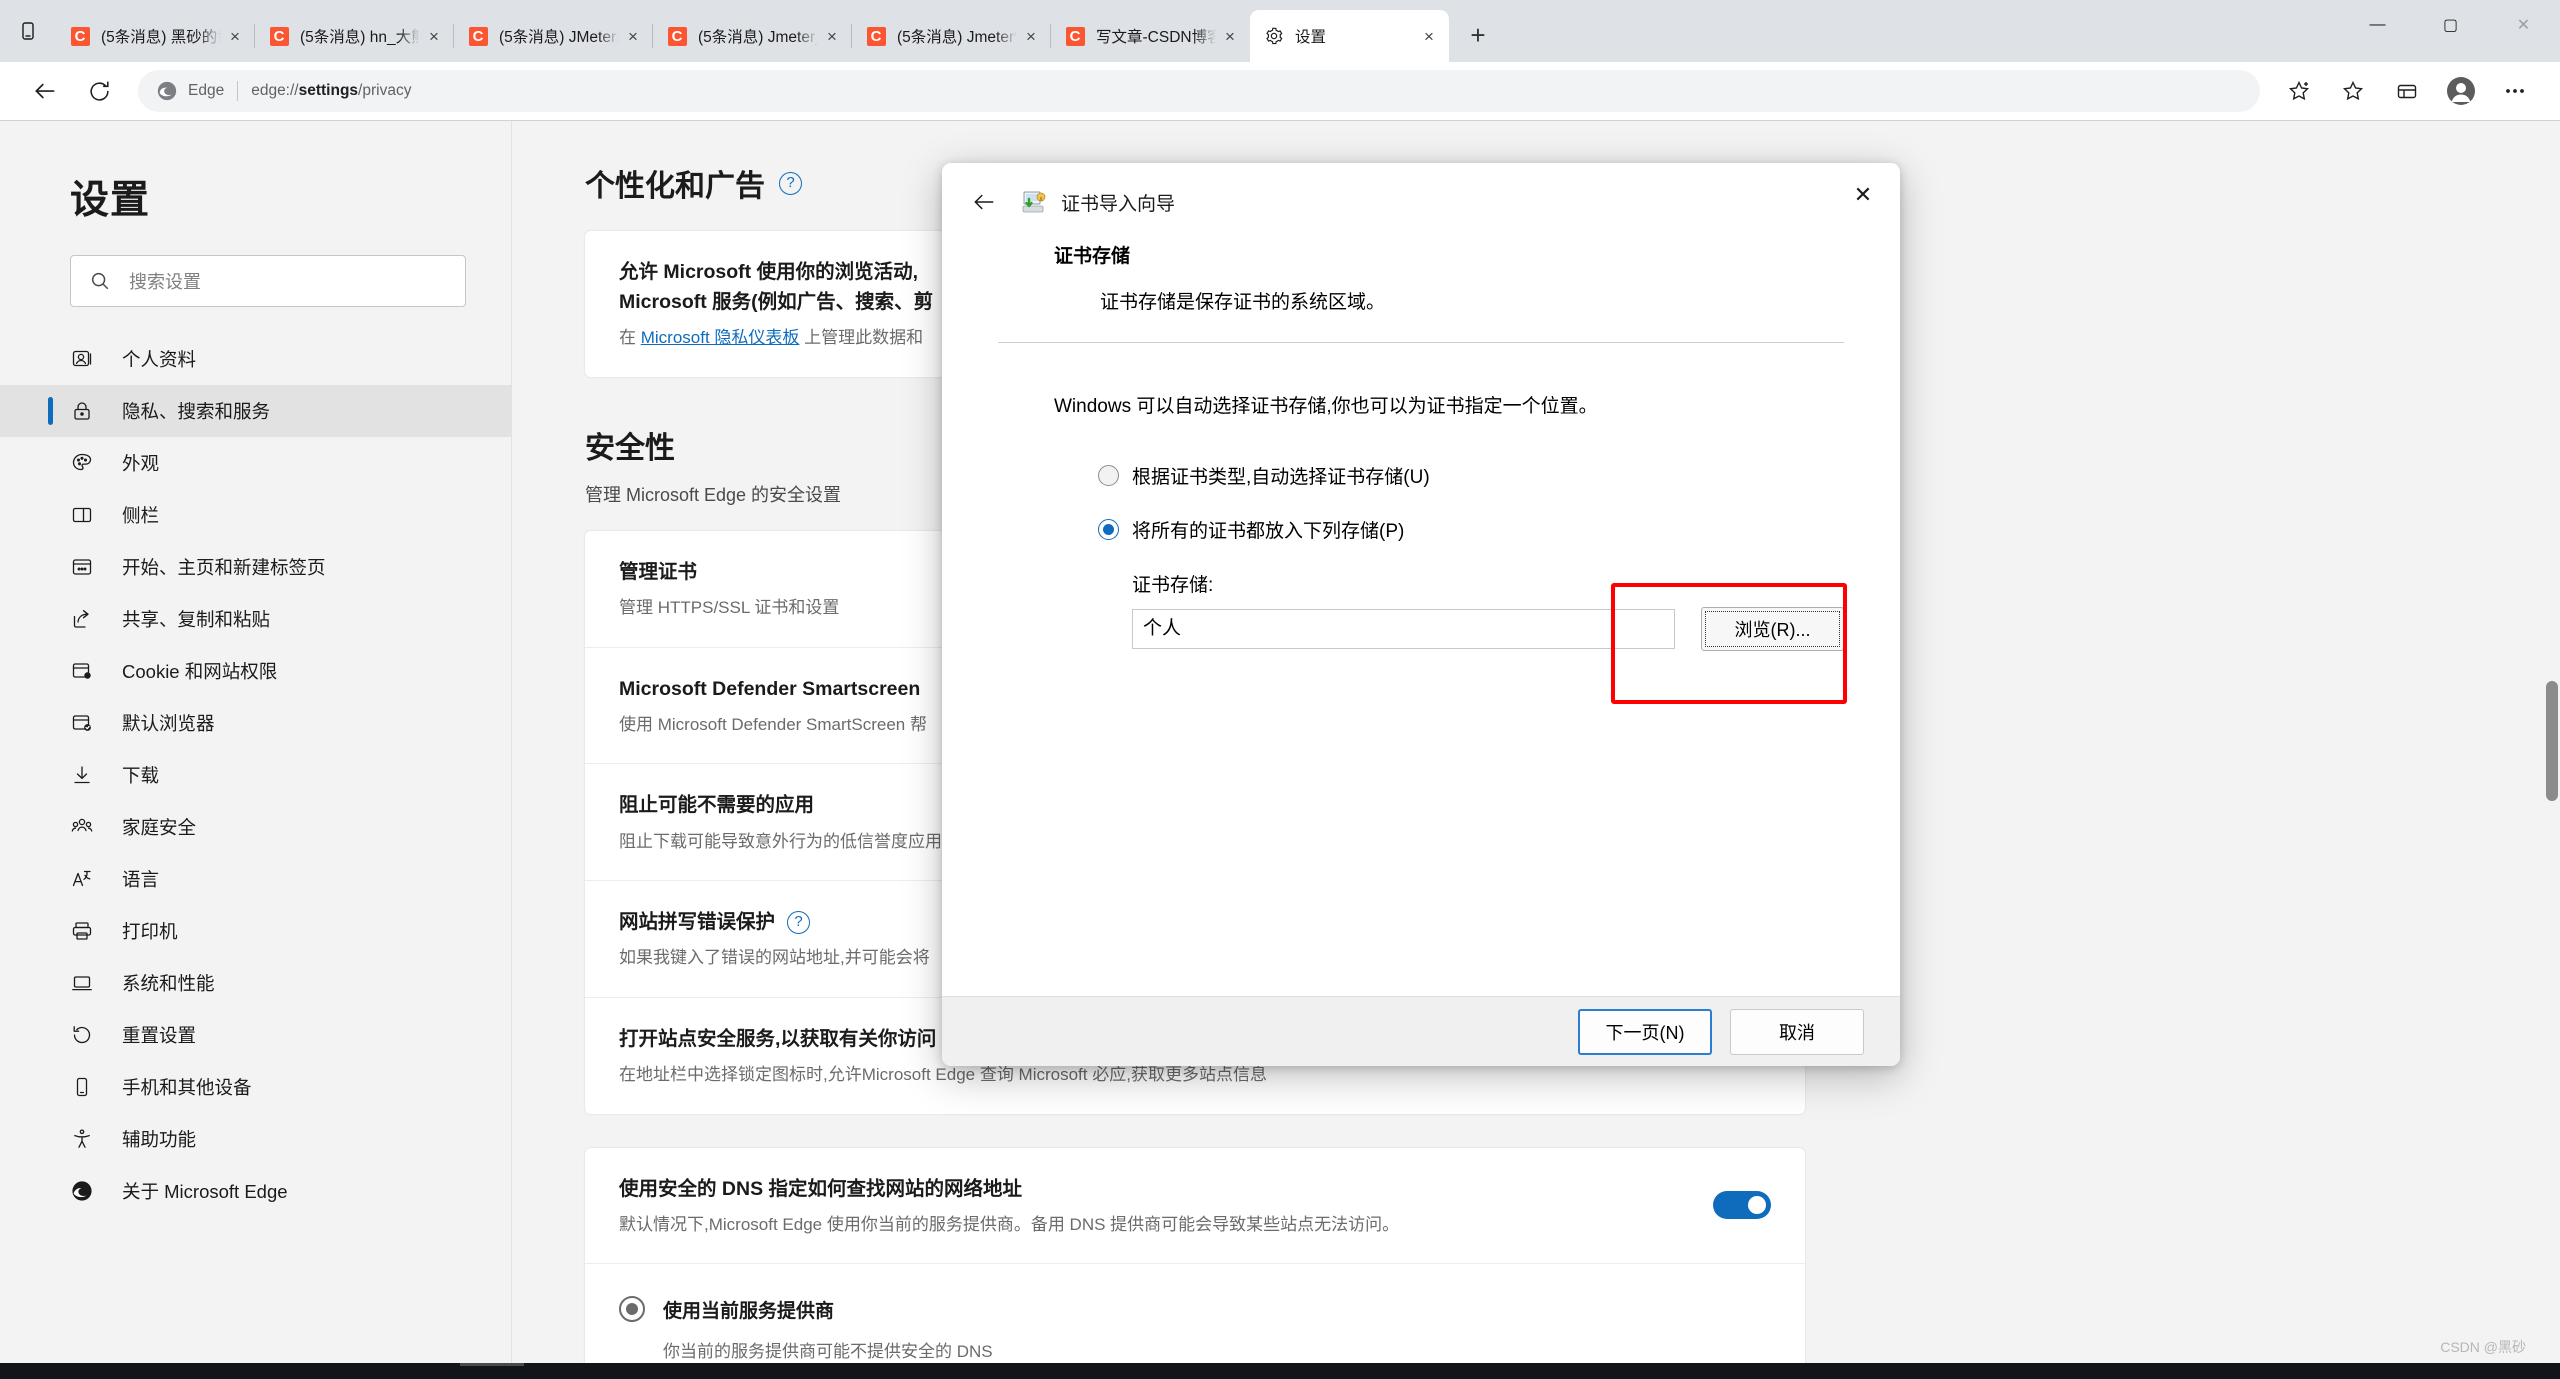 This screenshot has width=2560, height=1379. What do you see at coordinates (87, 1139) in the screenshot?
I see `accessibility-icon` at bounding box center [87, 1139].